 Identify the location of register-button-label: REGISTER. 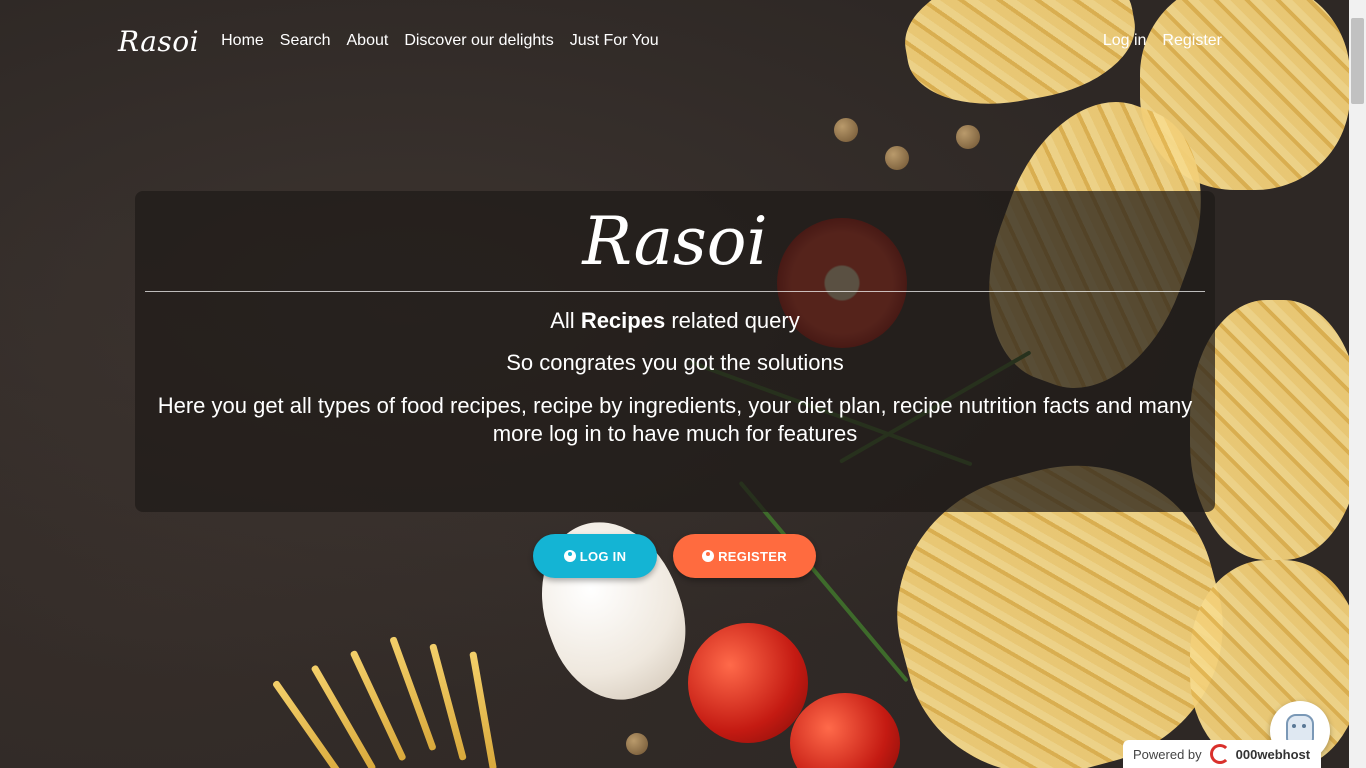
(752, 556).